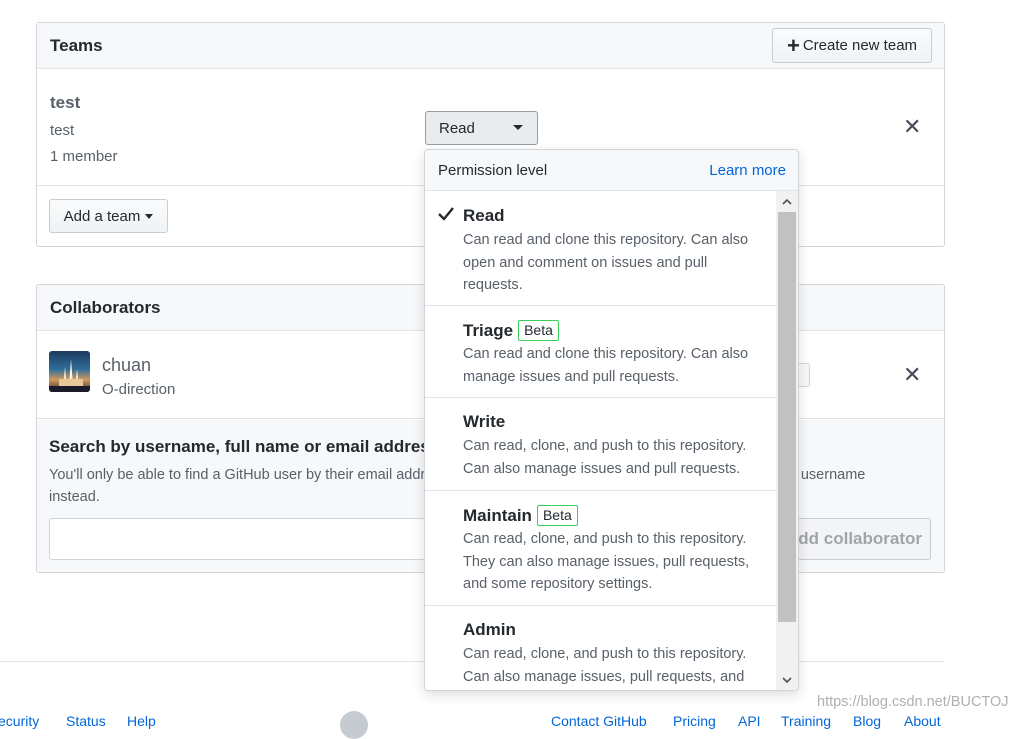 This screenshot has width=1036, height=739. Describe the element at coordinates (787, 680) in the screenshot. I see `scroll-down-arrow-icon` at that location.